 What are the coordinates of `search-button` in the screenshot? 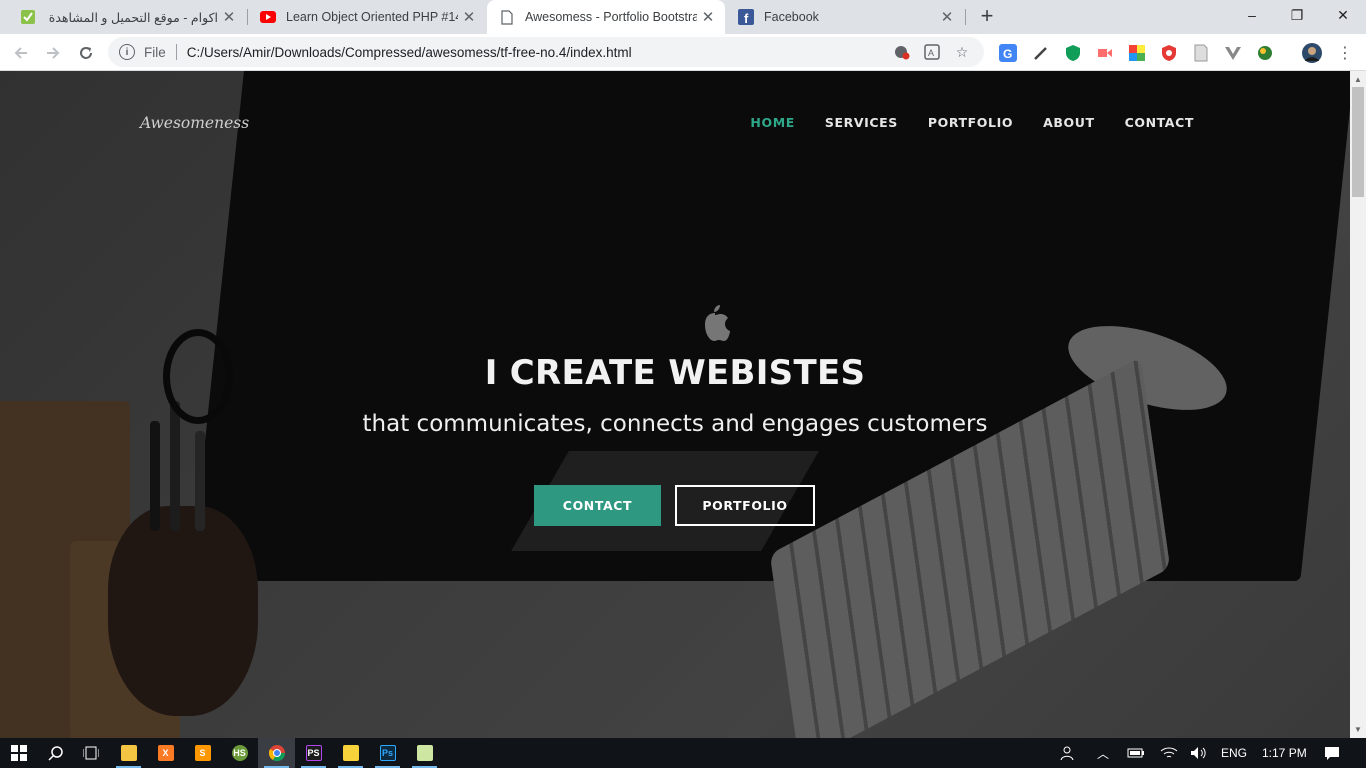 It's located at (55, 753).